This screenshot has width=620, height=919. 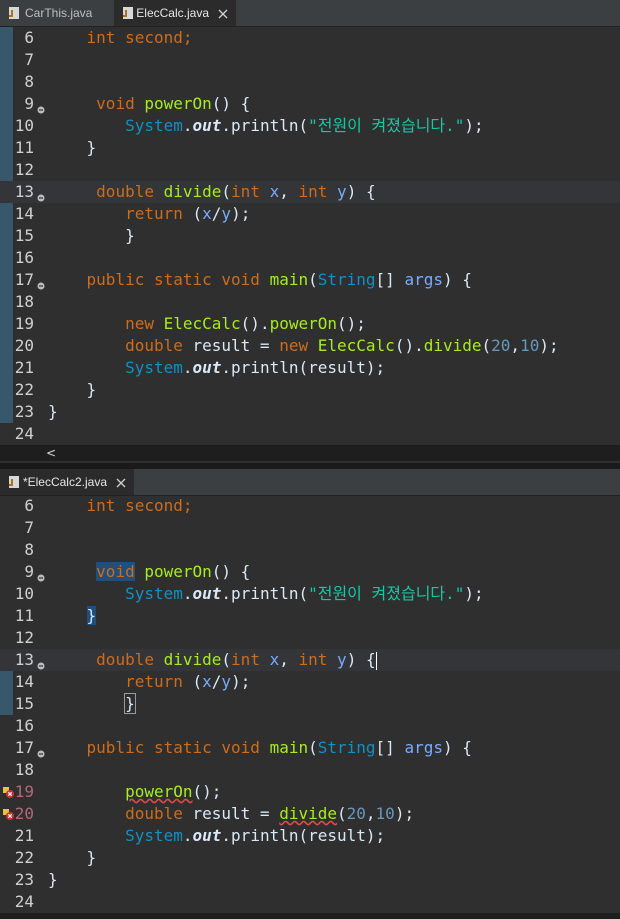 What do you see at coordinates (310, 916) in the screenshot?
I see `horizontal-scrollbar` at bounding box center [310, 916].